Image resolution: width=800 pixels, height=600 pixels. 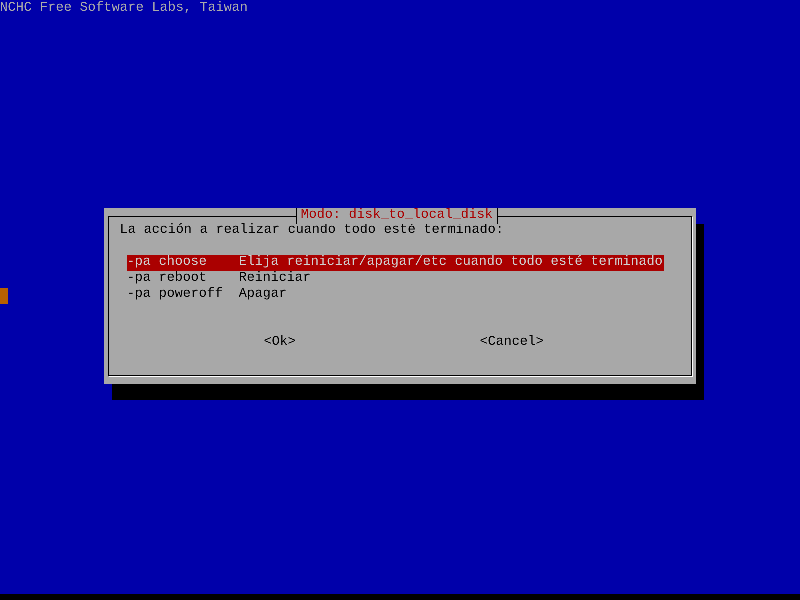 What do you see at coordinates (395, 263) in the screenshot?
I see `menu-item: -pa choose Elija reiniciar/apagar/etc cuando todo esté terminado` at bounding box center [395, 263].